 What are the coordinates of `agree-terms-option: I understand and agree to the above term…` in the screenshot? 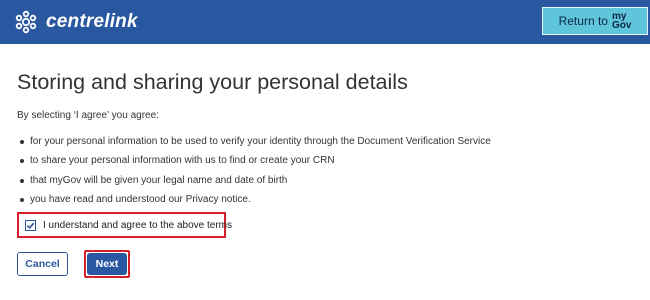 It's located at (124, 225).